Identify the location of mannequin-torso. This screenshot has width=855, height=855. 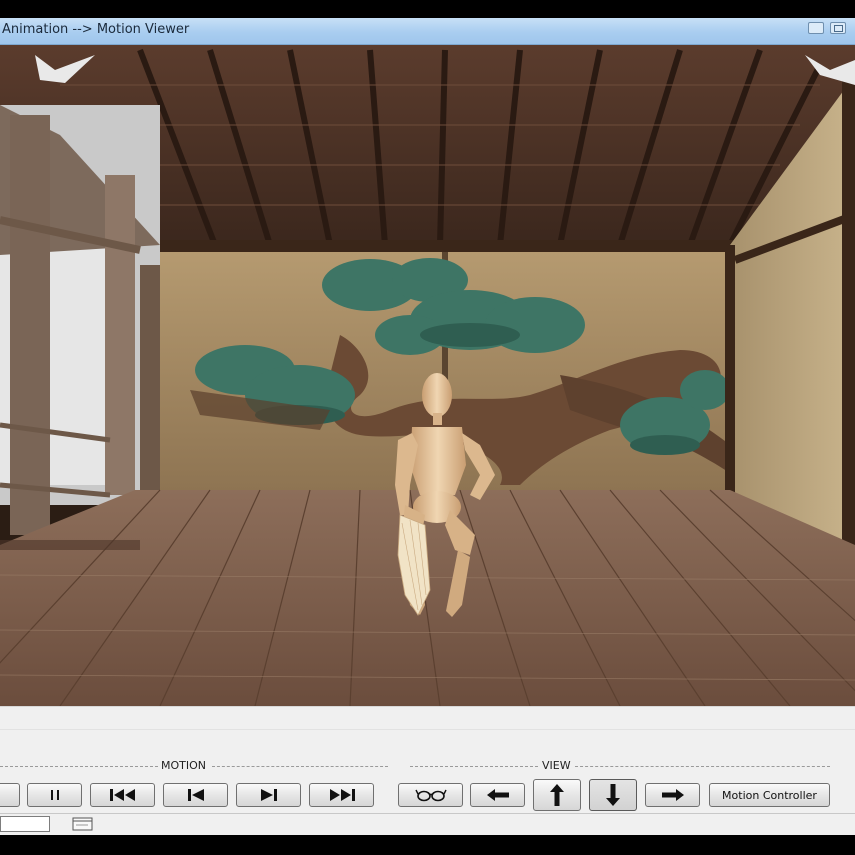
(438, 461).